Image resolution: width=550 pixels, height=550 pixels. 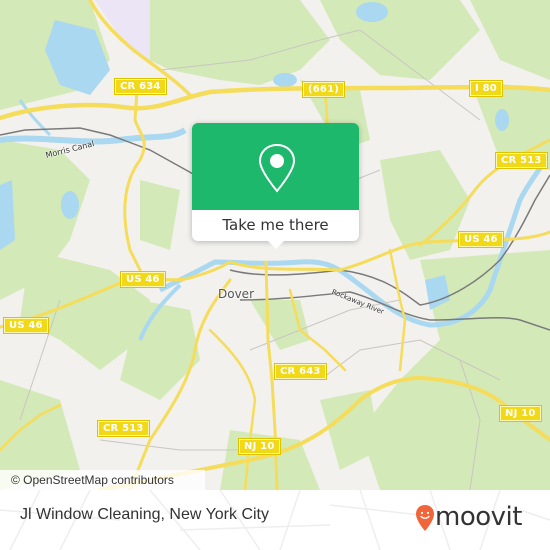 What do you see at coordinates (520, 413) in the screenshot?
I see `road-shield-nj10-e: NJ 10` at bounding box center [520, 413].